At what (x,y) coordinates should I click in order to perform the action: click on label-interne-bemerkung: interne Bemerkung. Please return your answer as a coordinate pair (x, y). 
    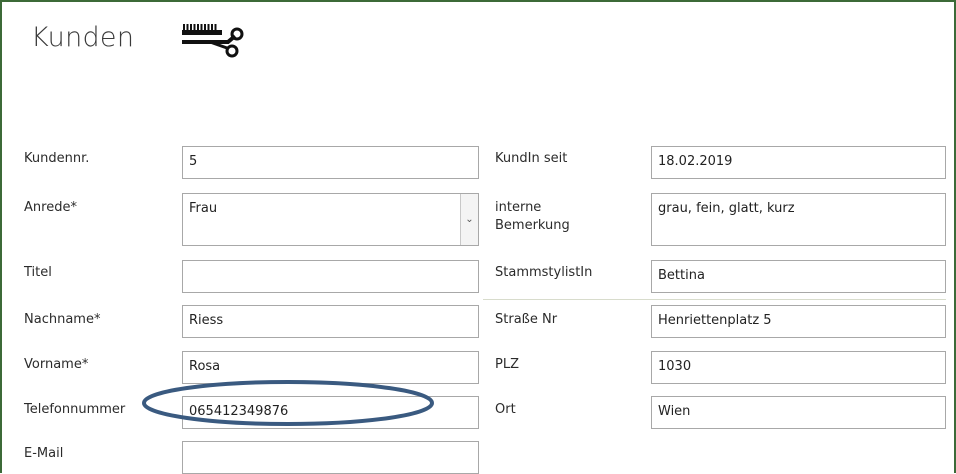
    Looking at the image, I should click on (532, 216).